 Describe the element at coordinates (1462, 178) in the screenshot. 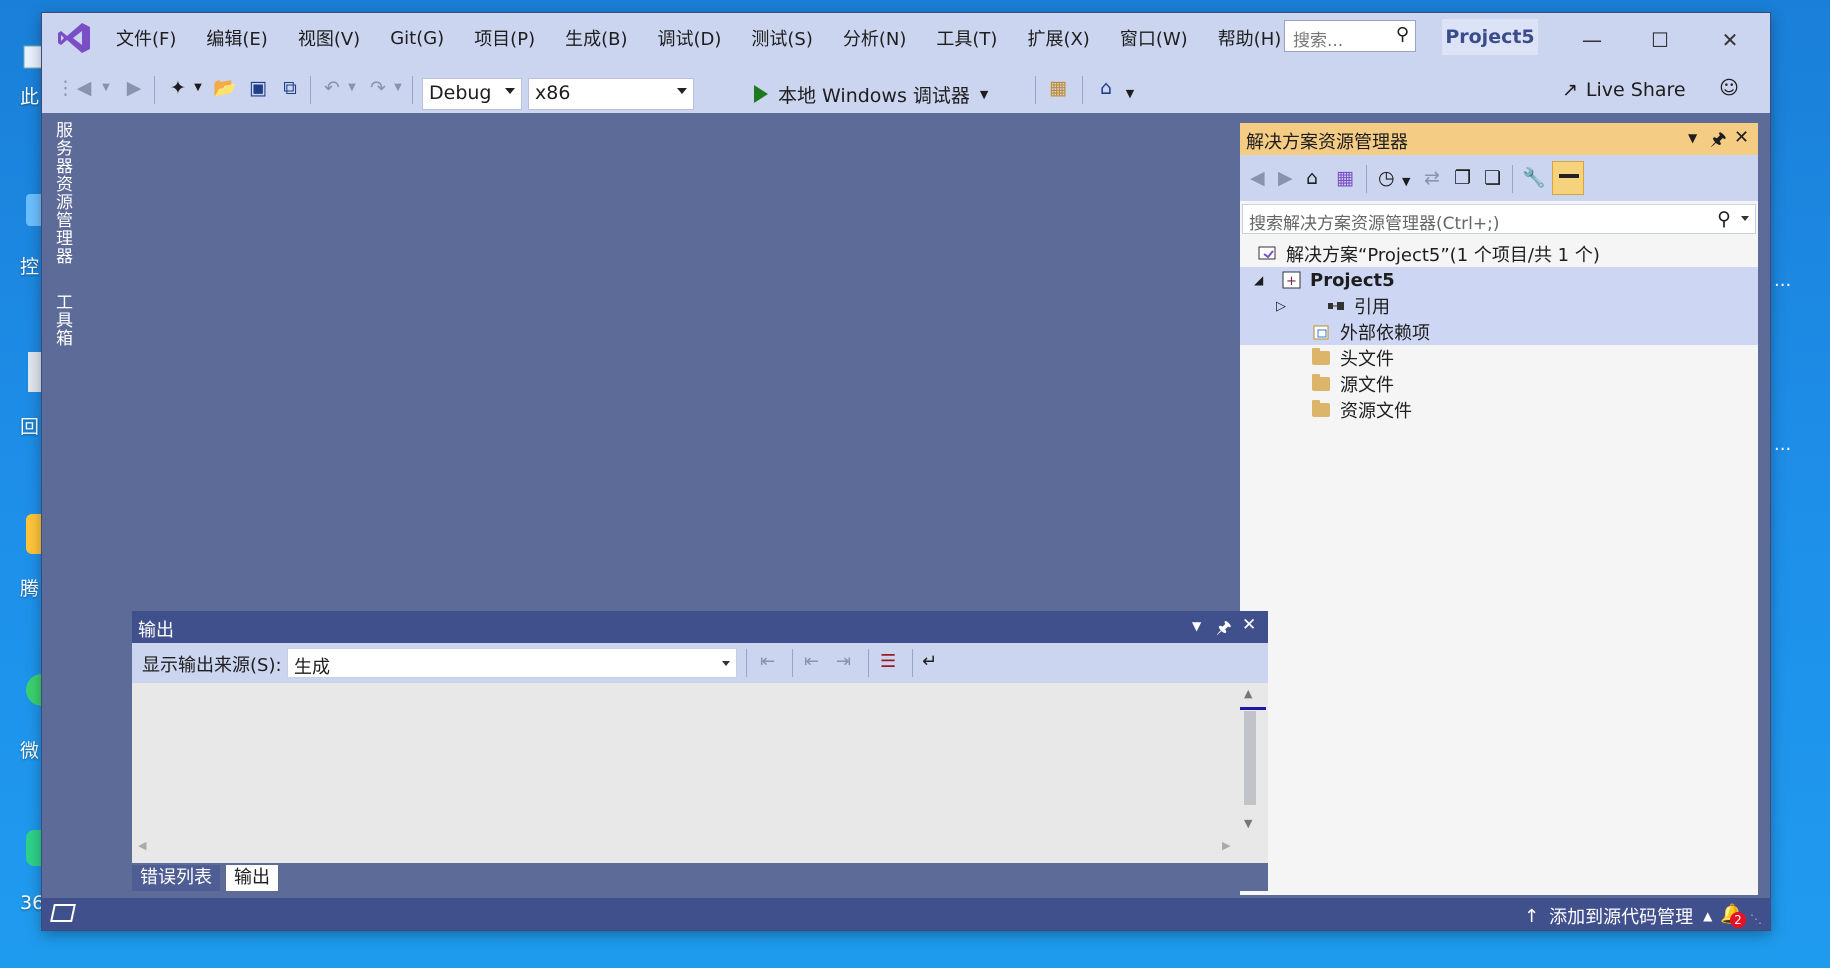

I see `collapse-all-icon: ❐` at that location.